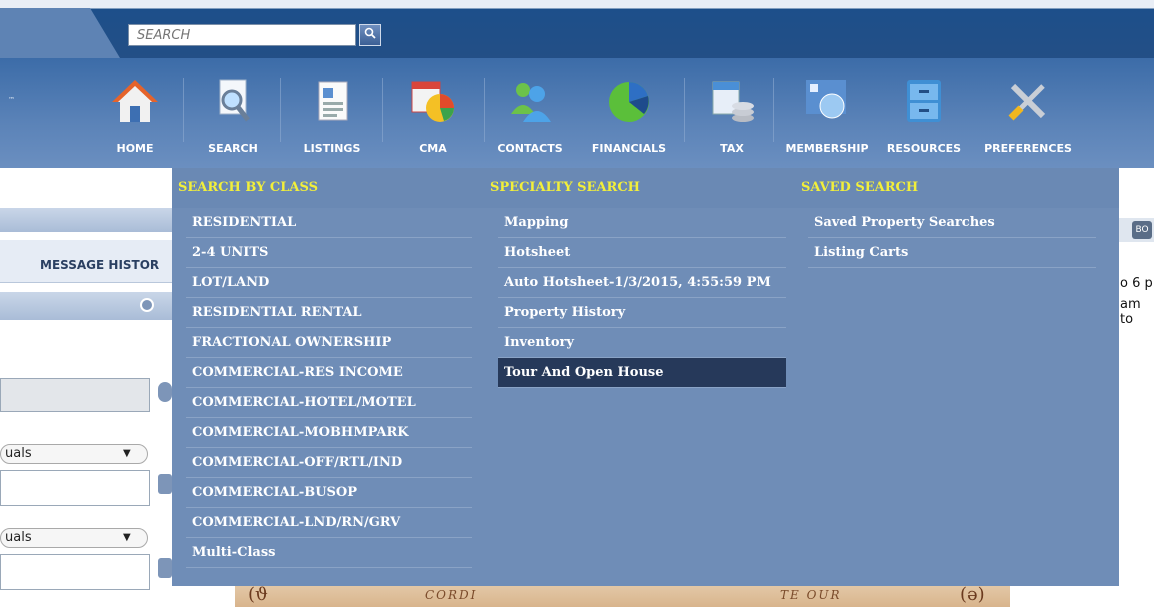 Image resolution: width=1154 pixels, height=607 pixels. What do you see at coordinates (74, 454) in the screenshot?
I see `operator-select-1: uals ▼` at bounding box center [74, 454].